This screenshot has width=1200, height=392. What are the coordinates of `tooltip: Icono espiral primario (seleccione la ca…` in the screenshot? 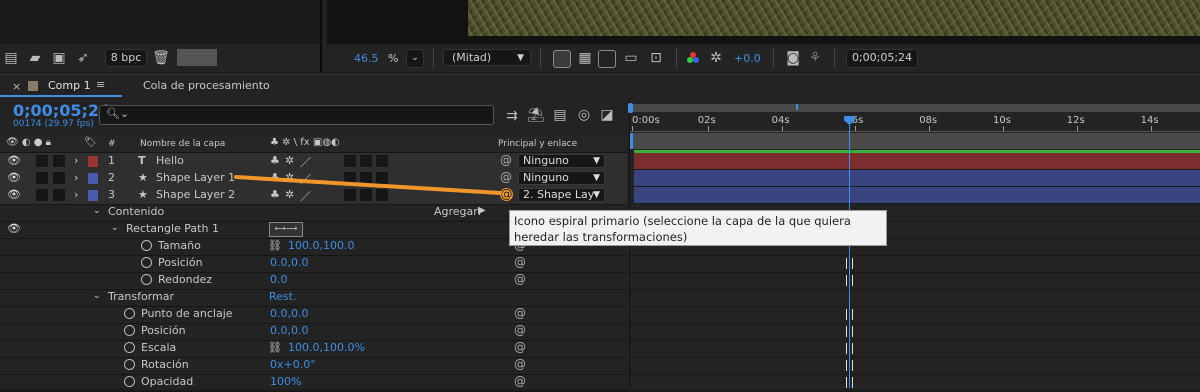 It's located at (698, 228).